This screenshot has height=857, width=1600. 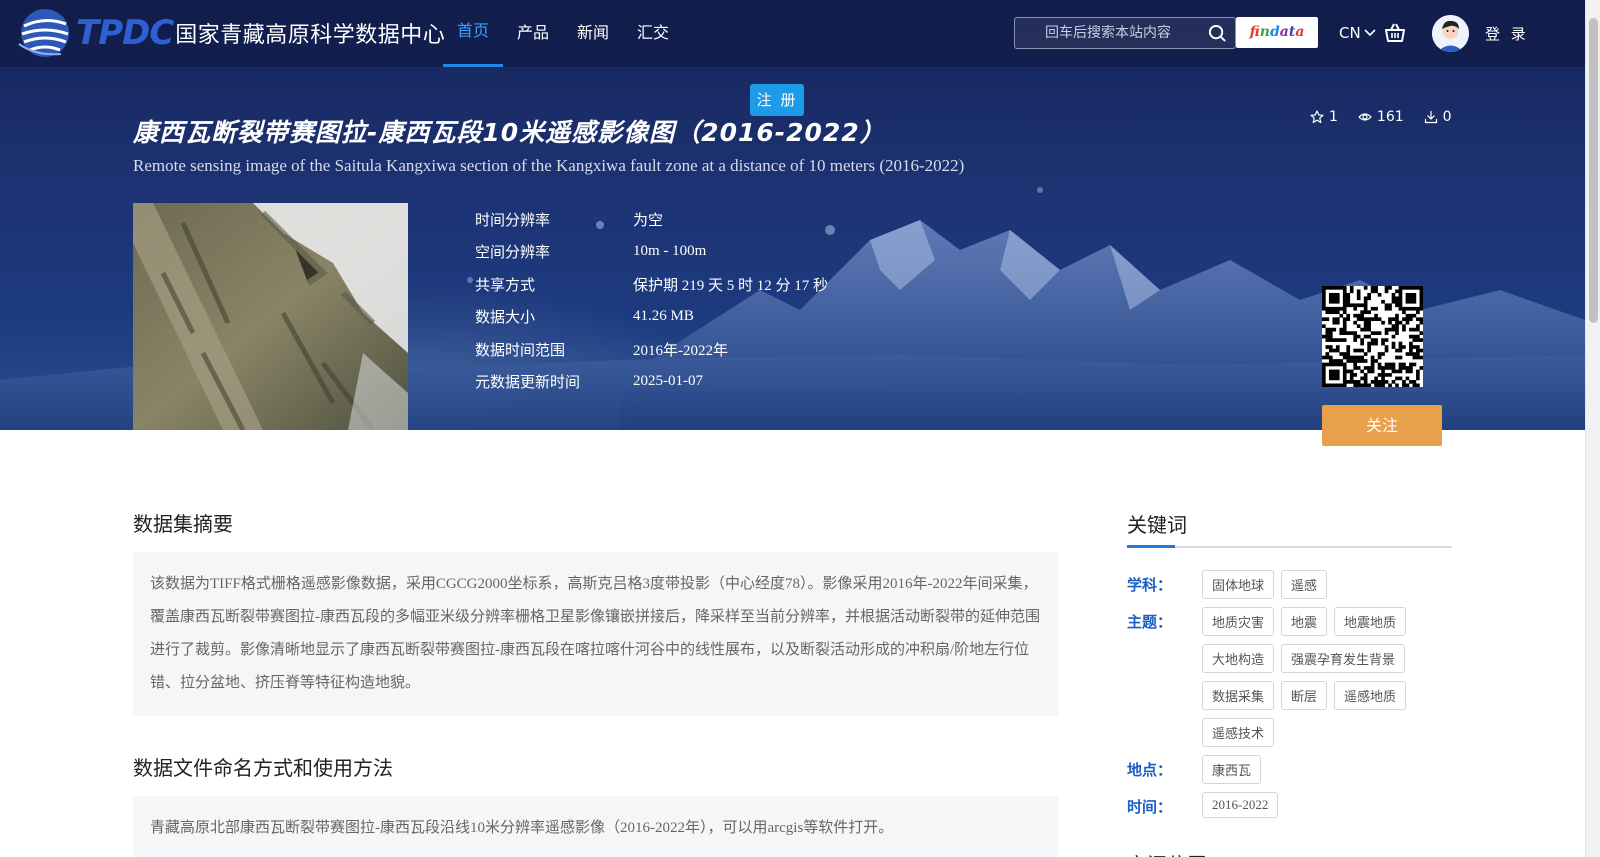 I want to click on menu-item-home: 首页, so click(x=473, y=33).